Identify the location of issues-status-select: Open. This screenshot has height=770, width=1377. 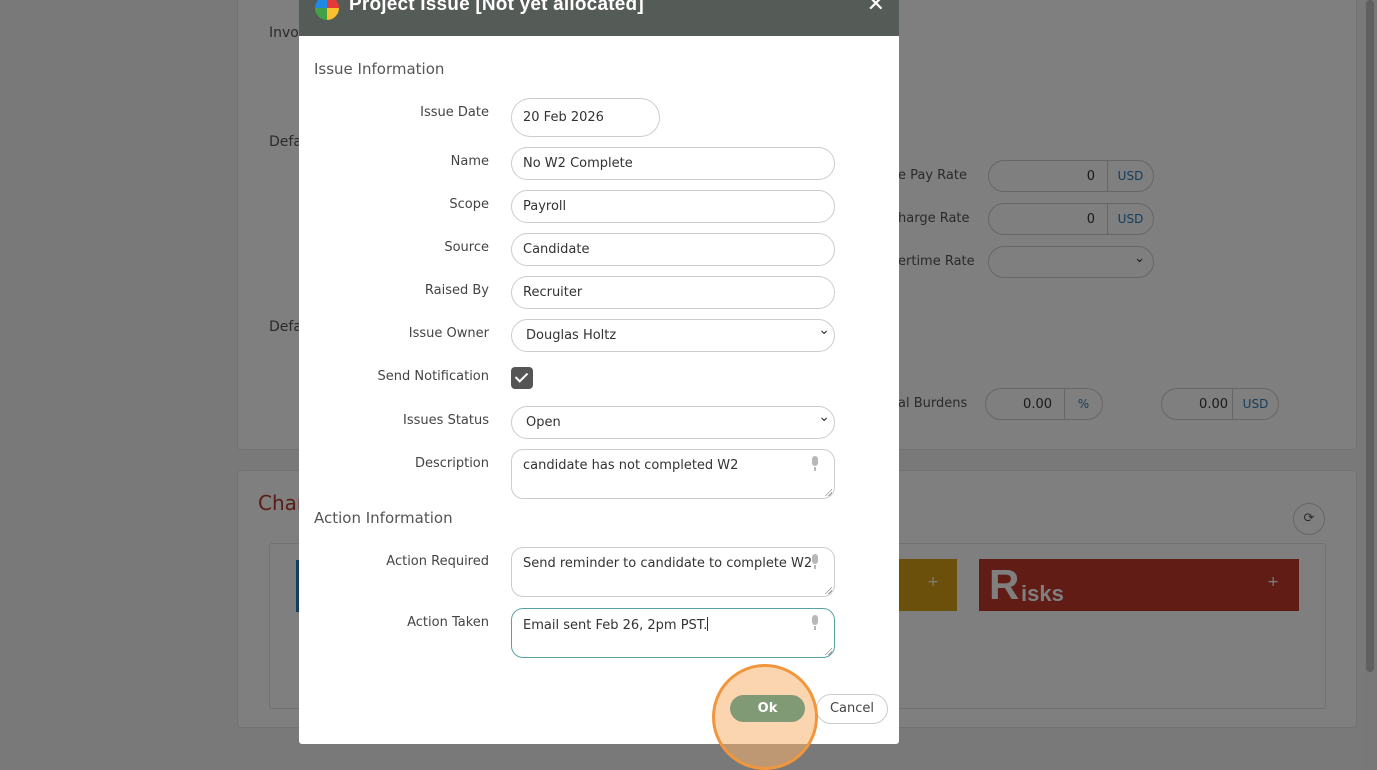
(673, 420).